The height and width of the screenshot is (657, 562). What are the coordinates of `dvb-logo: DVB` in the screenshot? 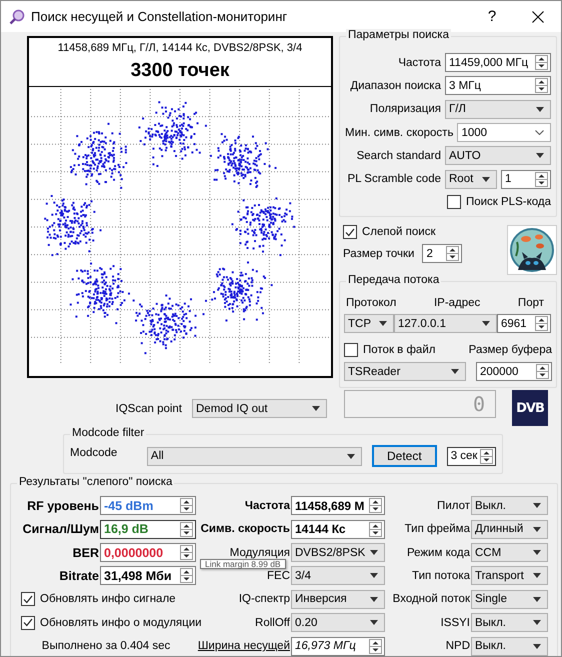 It's located at (530, 408).